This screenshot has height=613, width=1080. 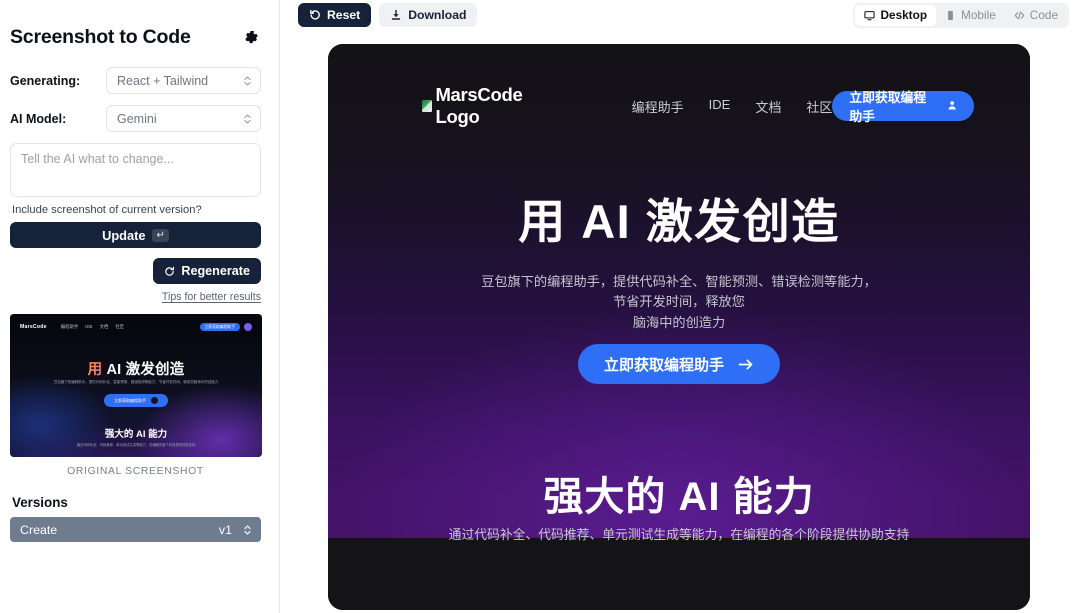 What do you see at coordinates (248, 327) in the screenshot?
I see `avatar` at bounding box center [248, 327].